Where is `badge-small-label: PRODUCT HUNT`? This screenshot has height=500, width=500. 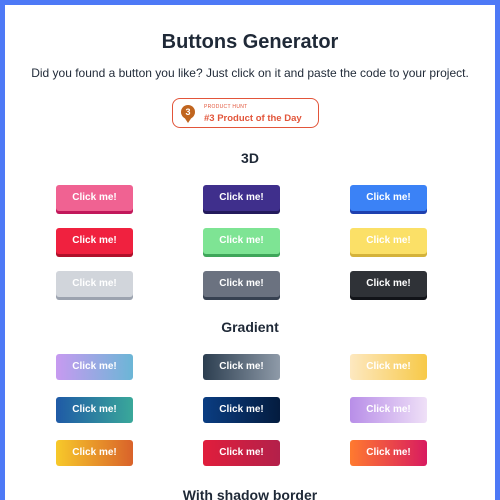
badge-small-label: PRODUCT HUNT is located at coordinates (226, 107).